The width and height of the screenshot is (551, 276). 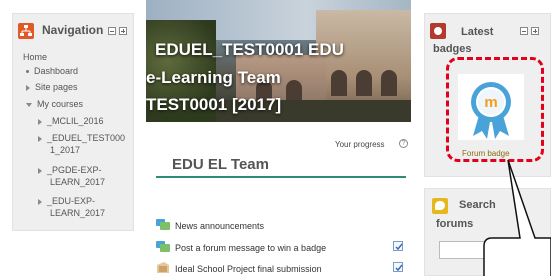 What do you see at coordinates (35, 57) in the screenshot?
I see `nav-item-home: Home` at bounding box center [35, 57].